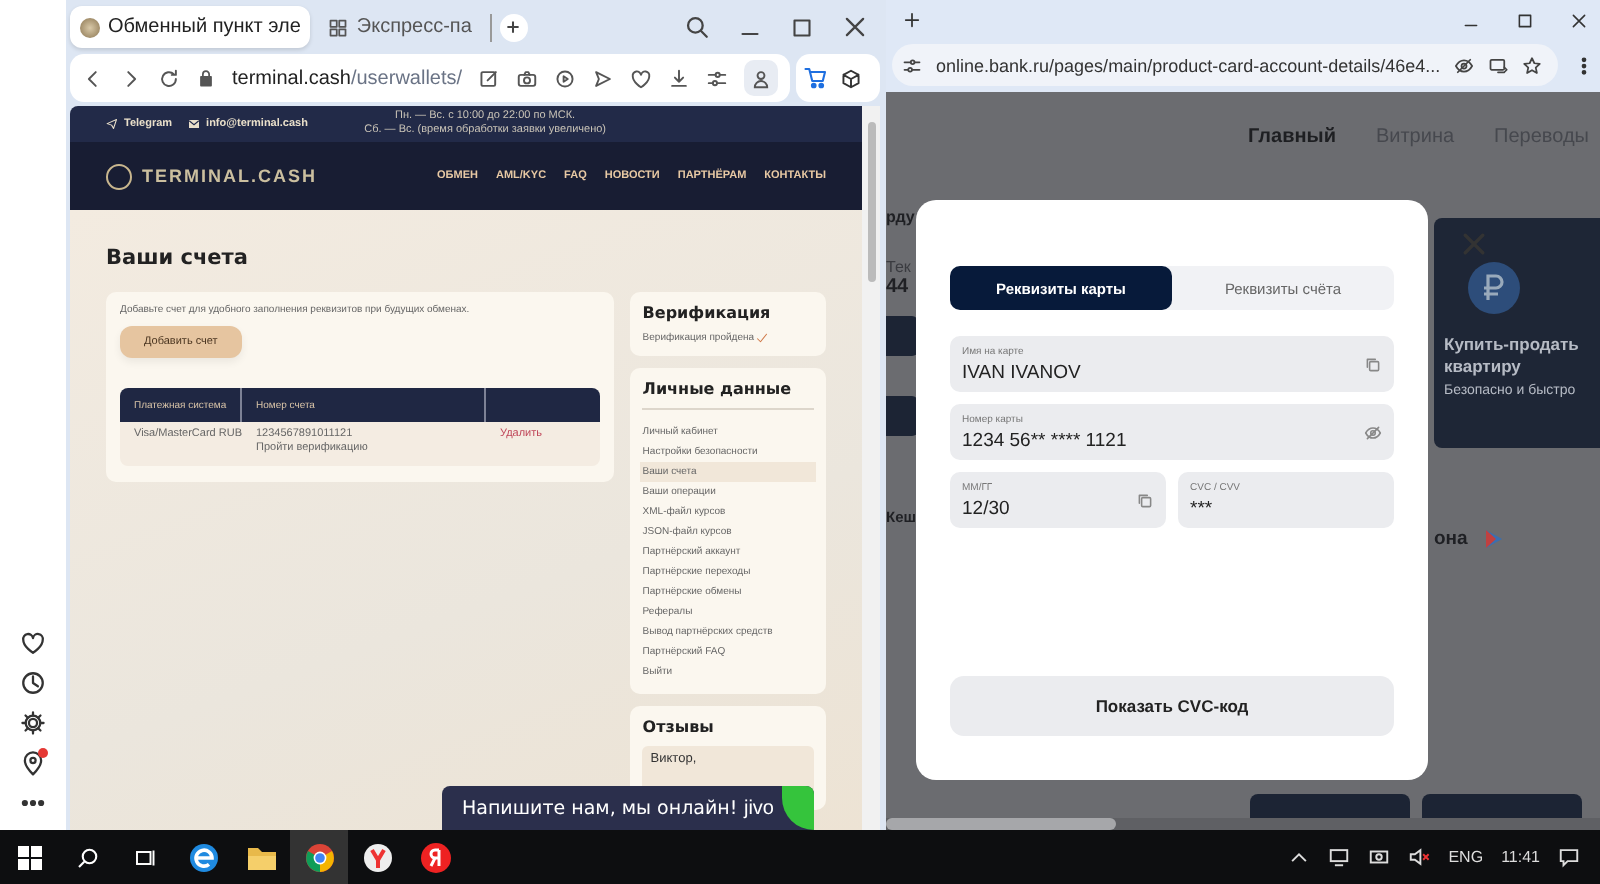  What do you see at coordinates (758, 808) in the screenshot?
I see `chat-brand: jivo` at bounding box center [758, 808].